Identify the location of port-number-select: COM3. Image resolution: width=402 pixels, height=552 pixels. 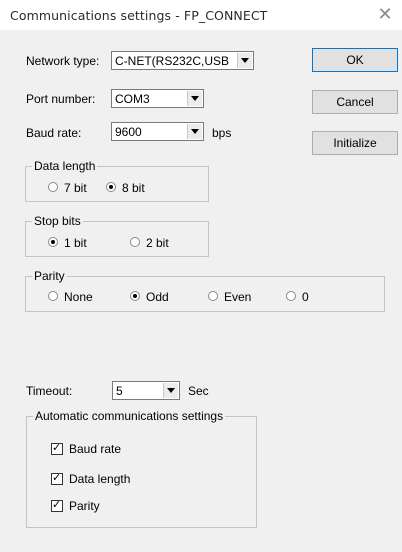
(157, 98).